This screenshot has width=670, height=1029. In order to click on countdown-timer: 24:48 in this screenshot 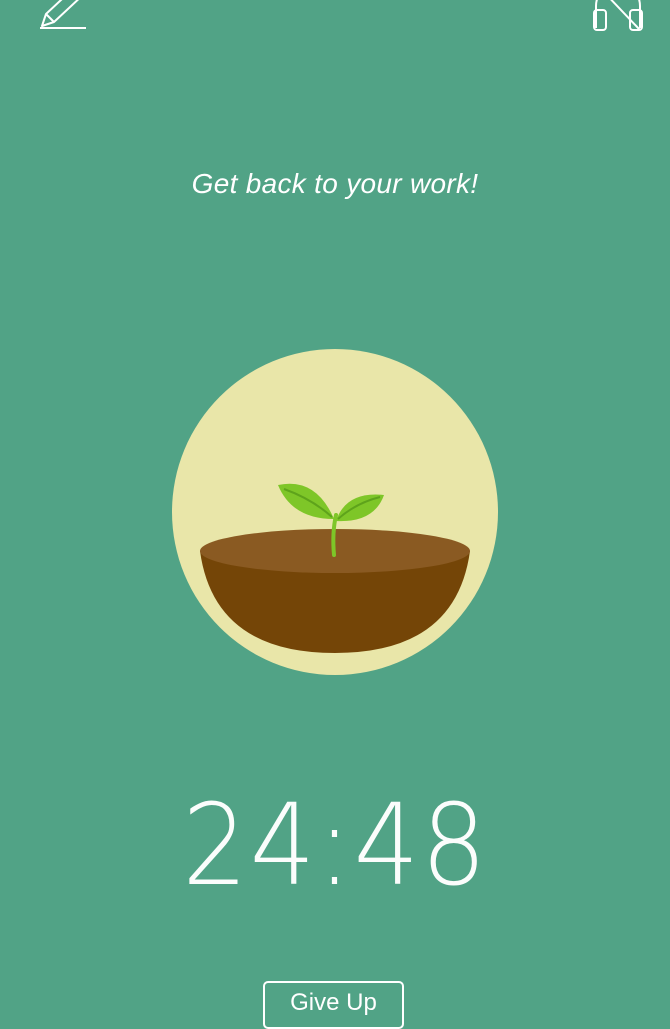, I will do `click(335, 846)`.